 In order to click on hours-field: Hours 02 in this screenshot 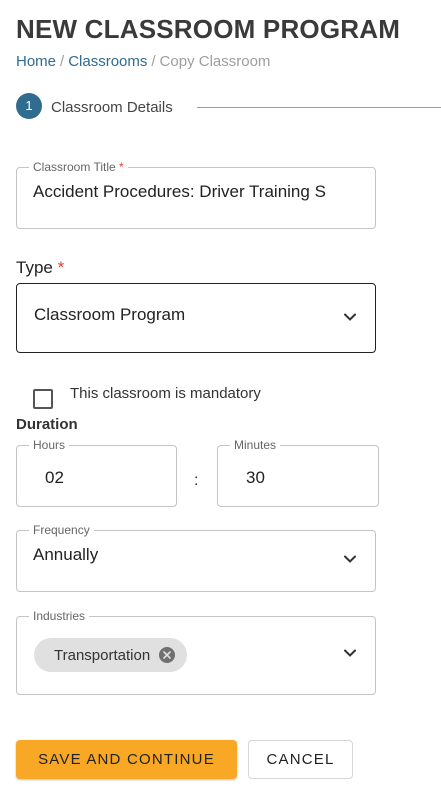, I will do `click(96, 472)`.